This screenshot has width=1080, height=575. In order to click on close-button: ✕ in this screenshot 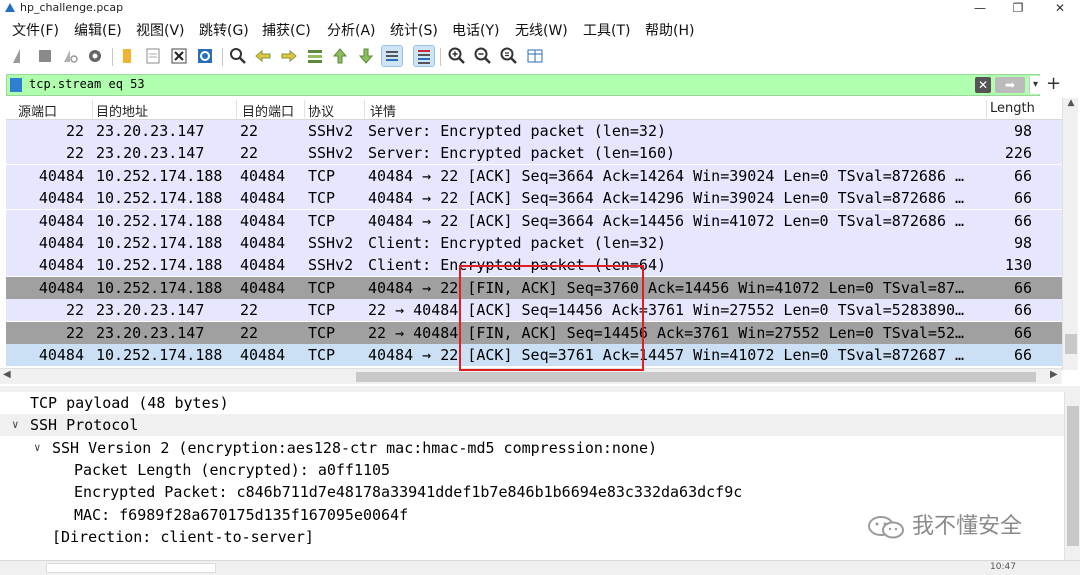, I will do `click(1060, 8)`.